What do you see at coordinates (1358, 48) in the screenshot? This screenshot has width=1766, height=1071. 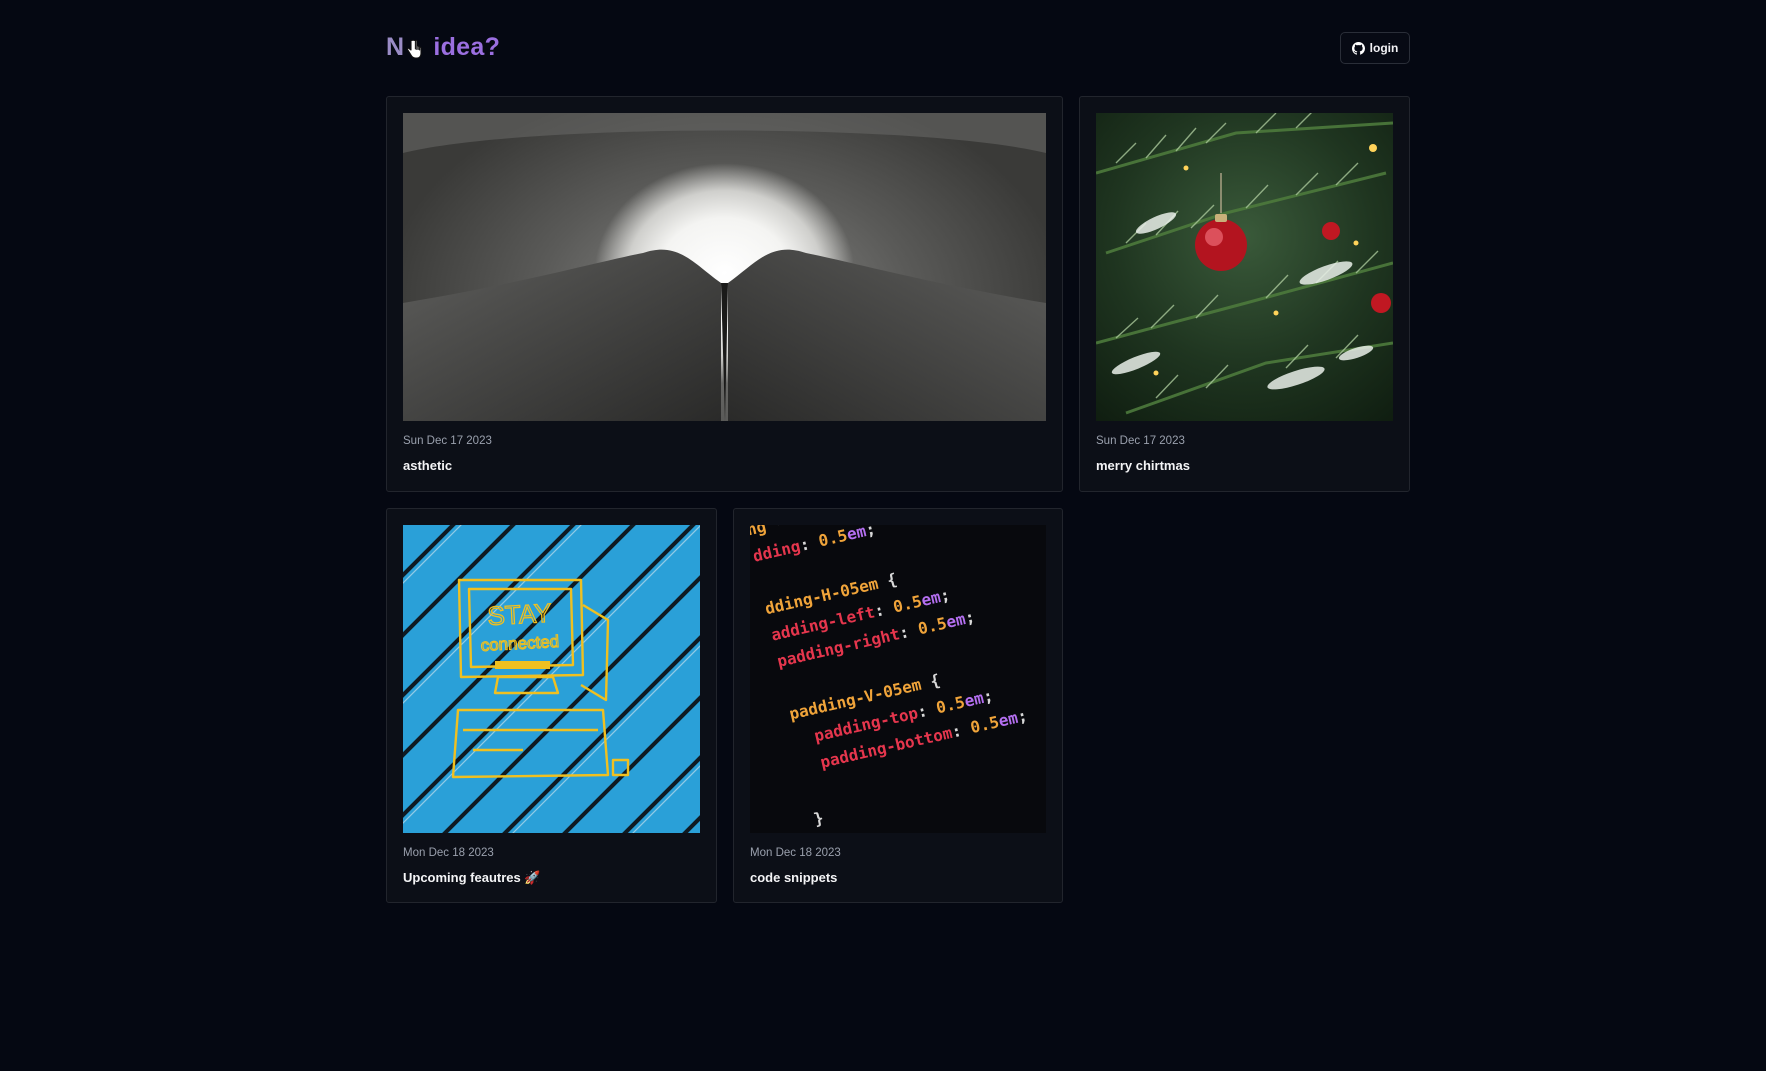 I see `github-icon` at bounding box center [1358, 48].